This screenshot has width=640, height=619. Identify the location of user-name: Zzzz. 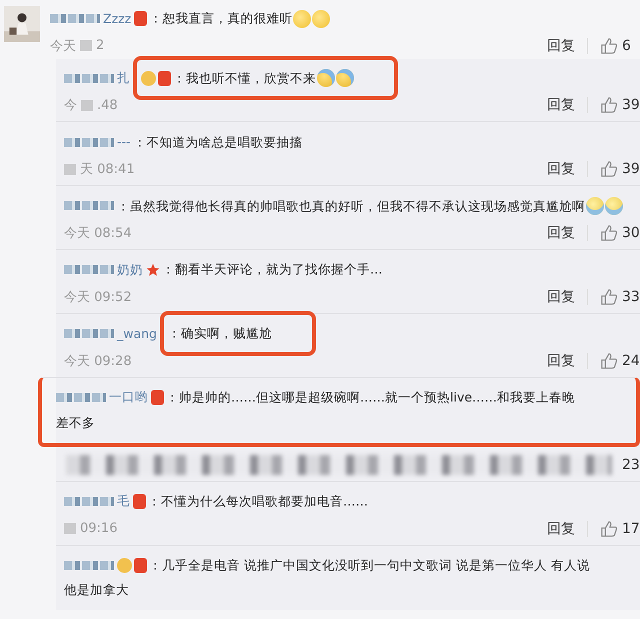
(117, 18).